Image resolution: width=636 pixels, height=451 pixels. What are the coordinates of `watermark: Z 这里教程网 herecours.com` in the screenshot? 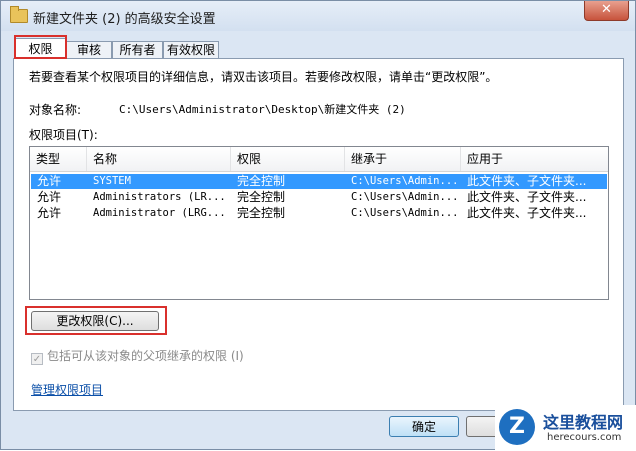 It's located at (565, 428).